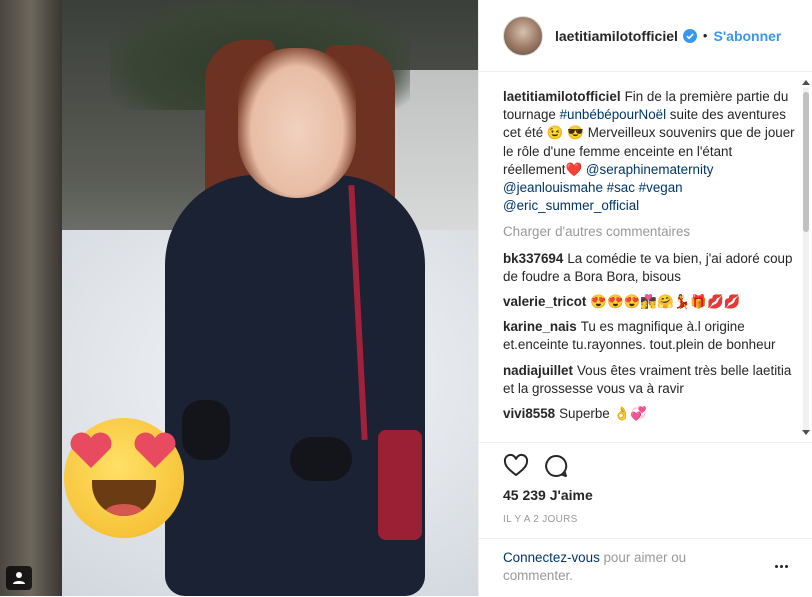 The width and height of the screenshot is (812, 597). I want to click on comment-text: 😍😍😍👩‍❤️‍💋‍👨🤗💃🎁💋💋, so click(665, 302).